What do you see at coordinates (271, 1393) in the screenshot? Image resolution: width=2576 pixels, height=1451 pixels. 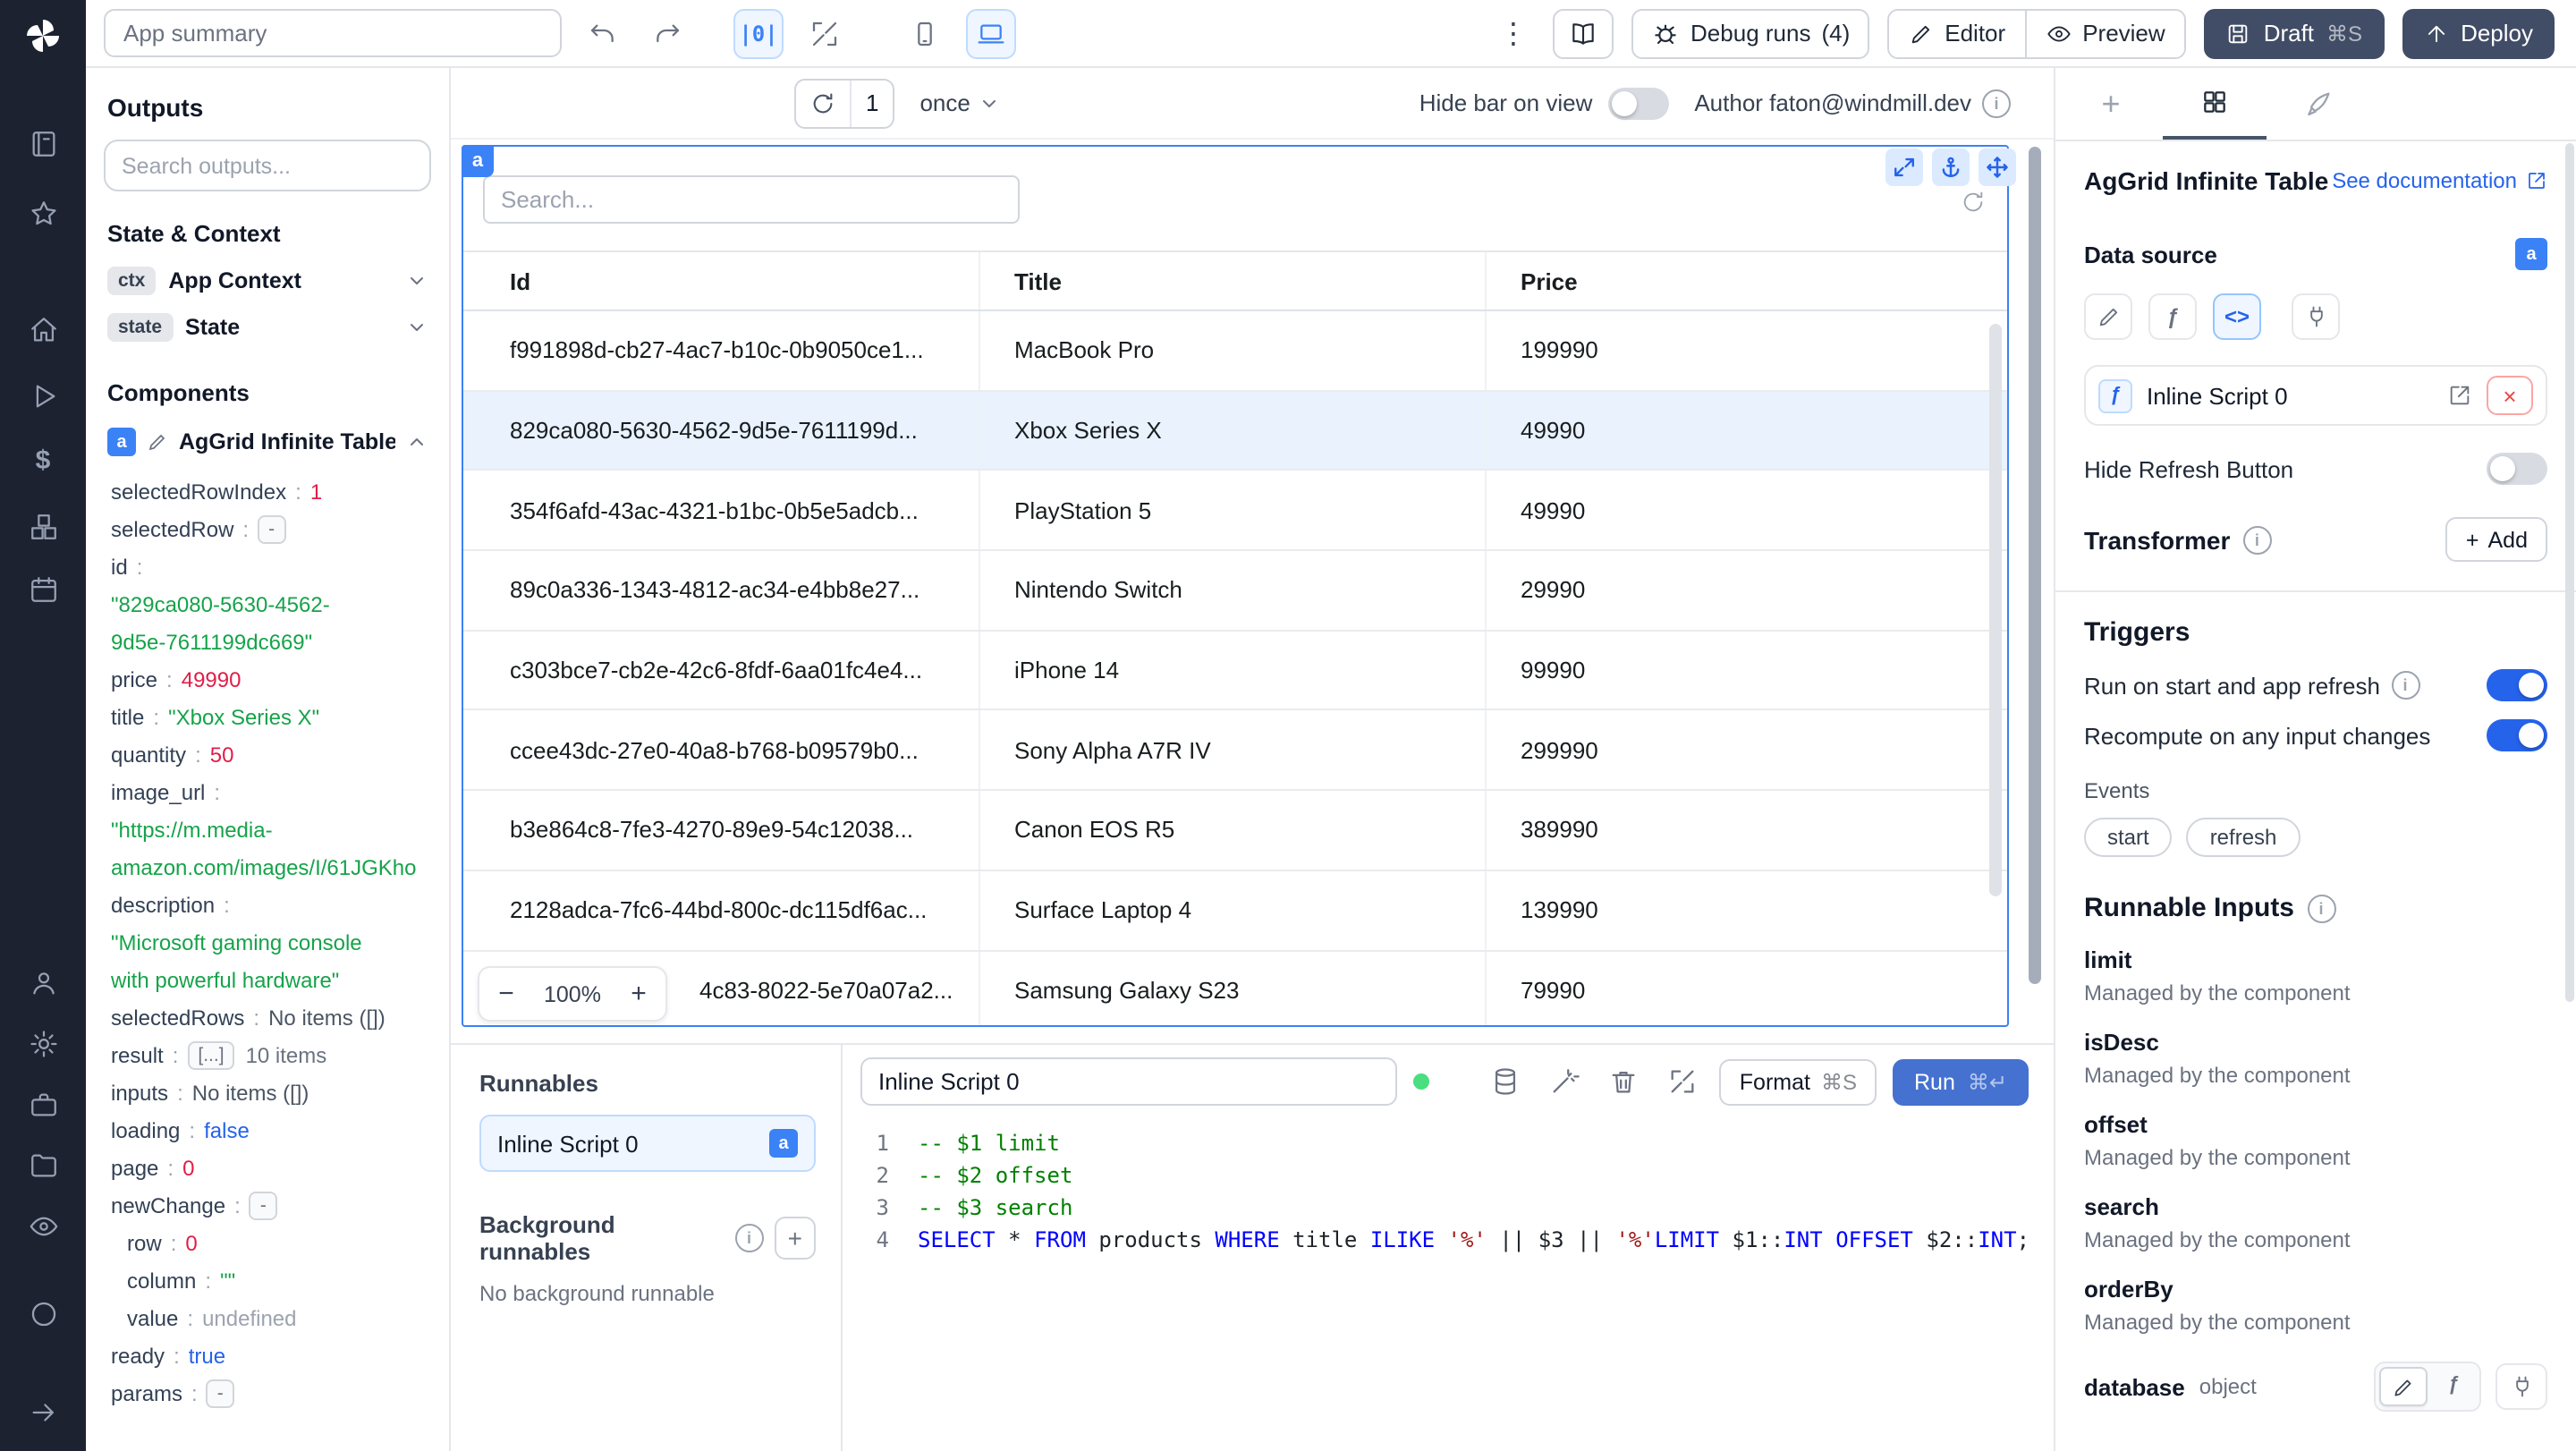 I see `output-tree-row: params : -` at bounding box center [271, 1393].